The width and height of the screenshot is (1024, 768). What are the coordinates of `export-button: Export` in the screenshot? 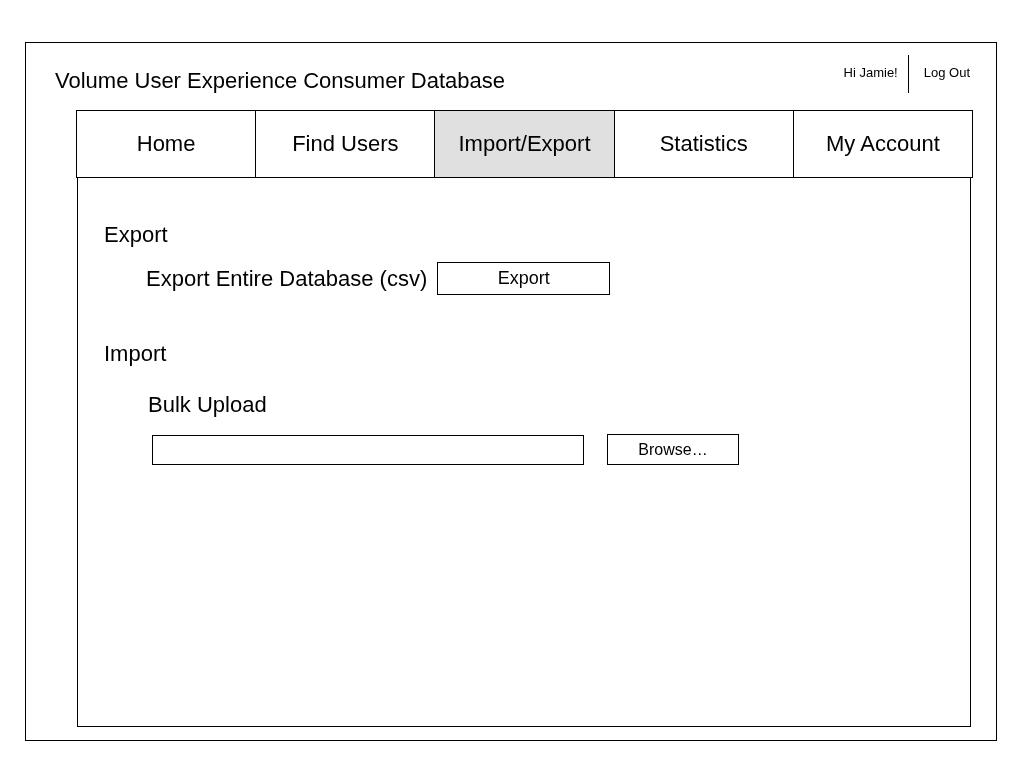 It's located at (524, 278).